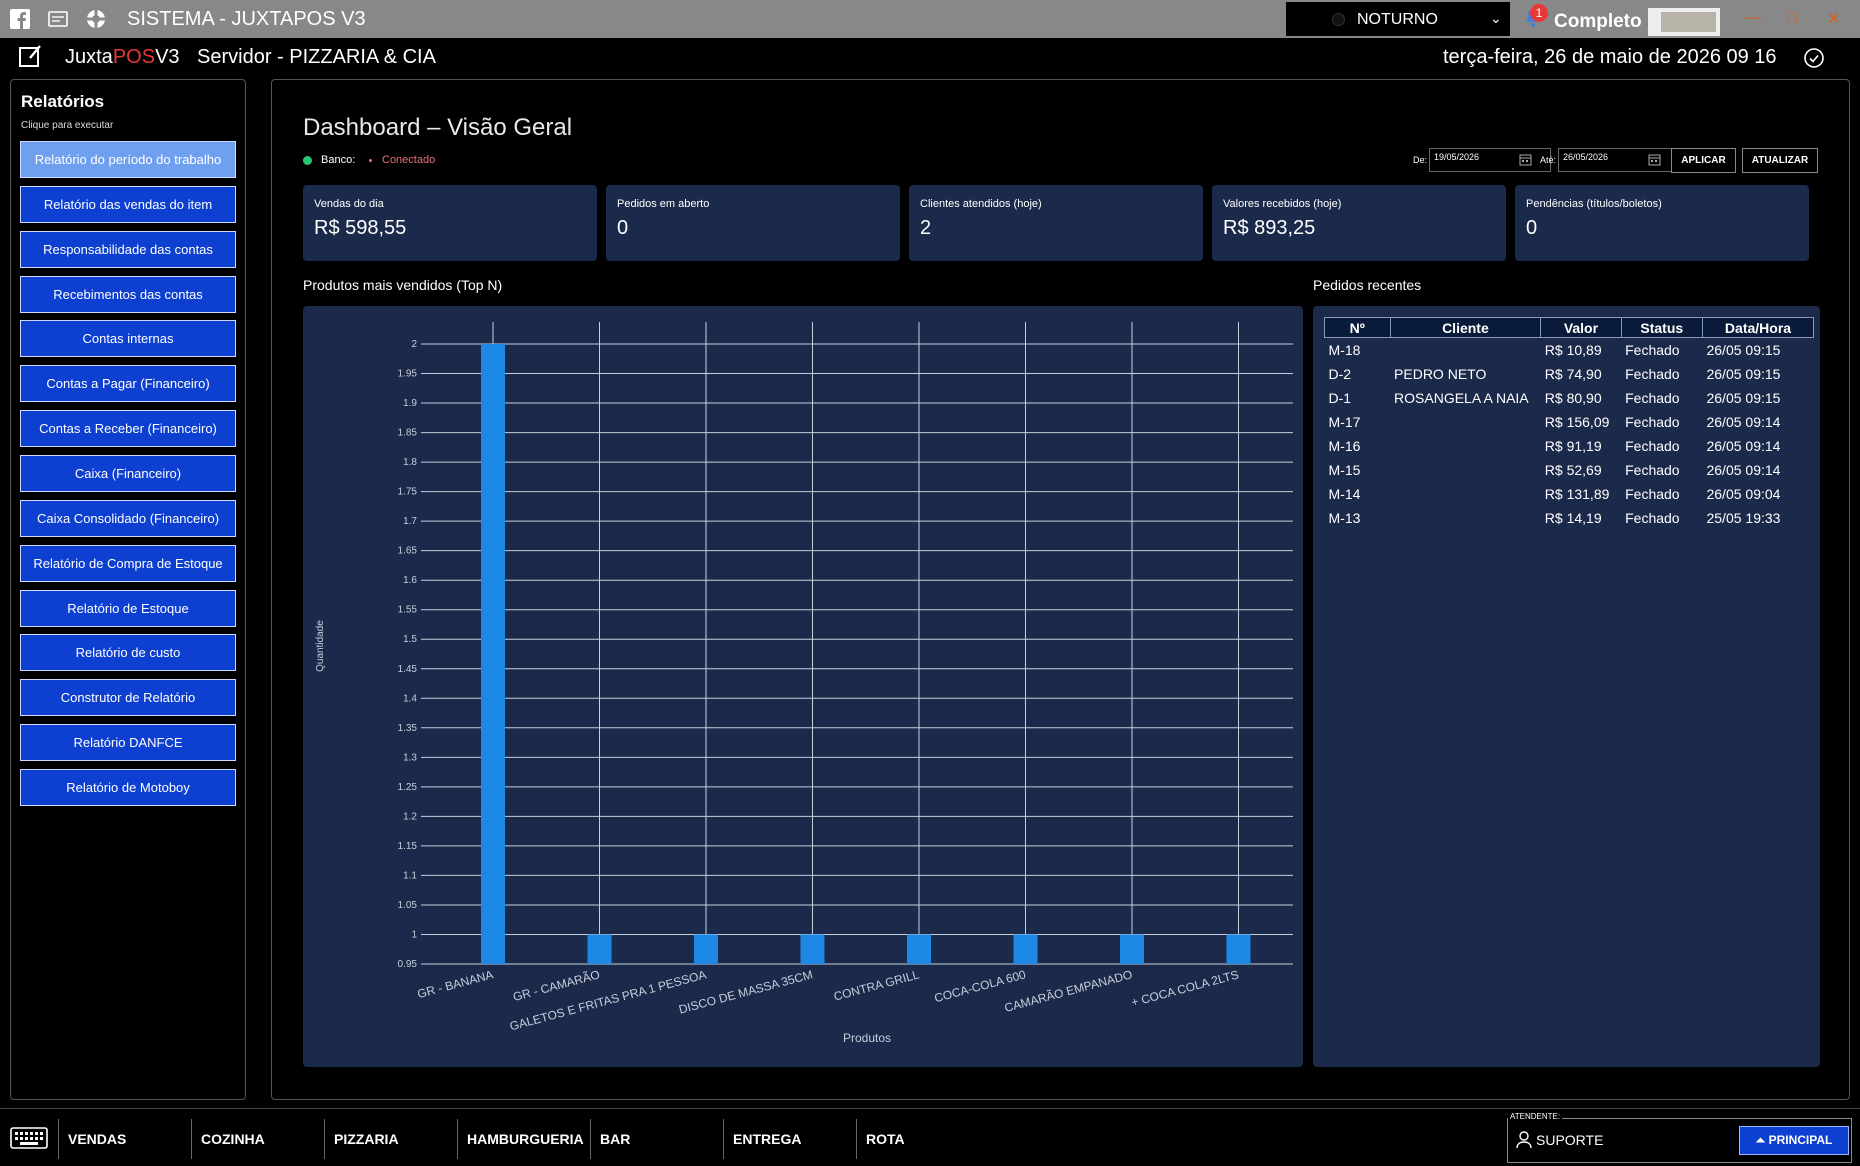 The height and width of the screenshot is (1166, 1860). I want to click on column-header: Valor, so click(1581, 327).